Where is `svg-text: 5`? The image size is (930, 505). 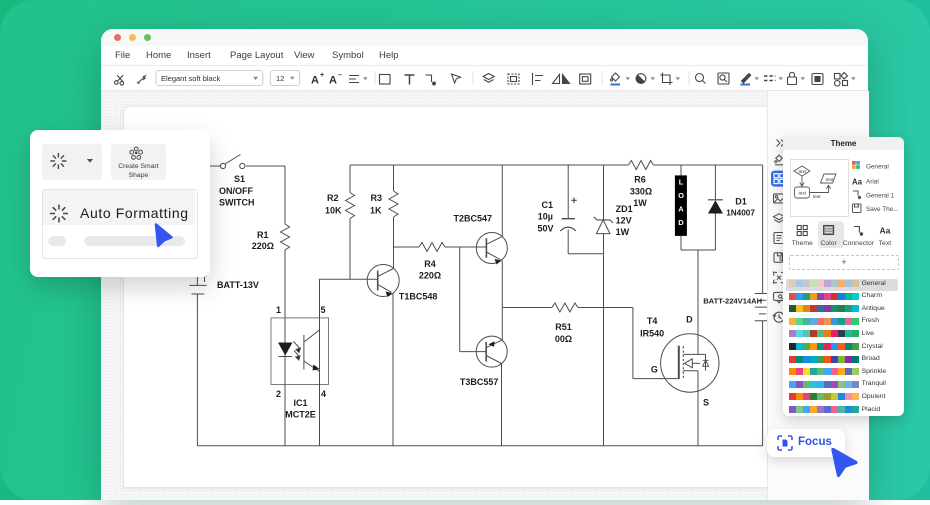
svg-text: 5 is located at coordinates (323, 310).